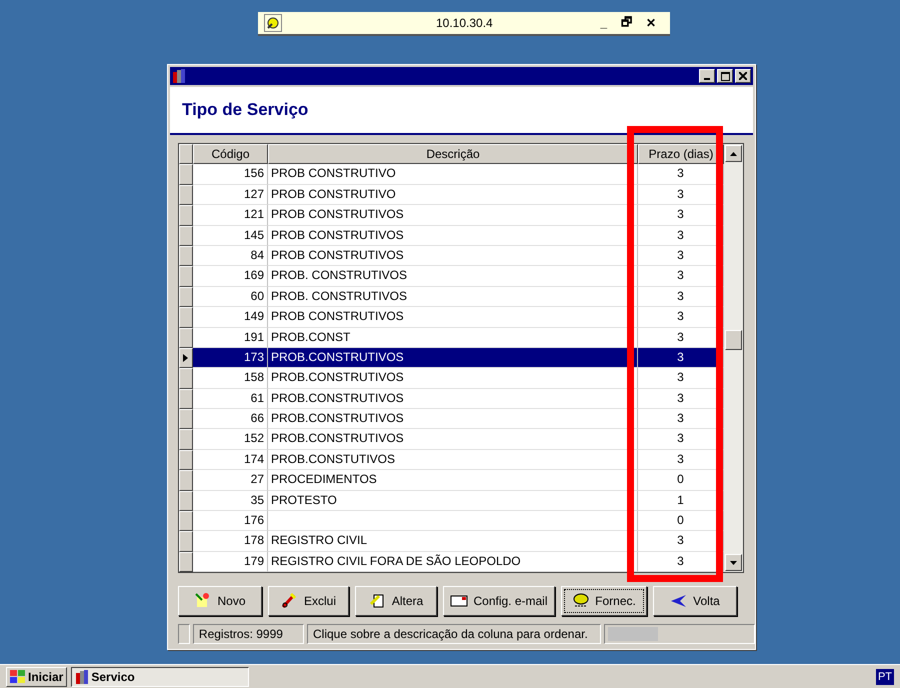 The width and height of the screenshot is (900, 688). Describe the element at coordinates (230, 276) in the screenshot. I see `table-cell: 169` at that location.